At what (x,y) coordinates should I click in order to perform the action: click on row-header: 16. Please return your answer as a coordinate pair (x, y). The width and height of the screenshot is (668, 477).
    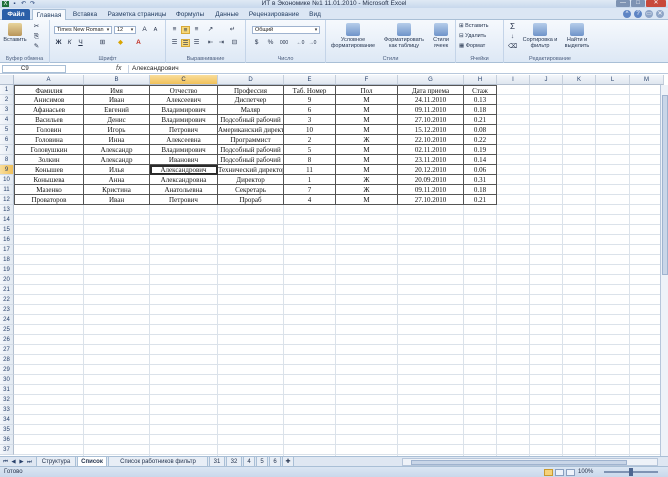
    Looking at the image, I should click on (7, 240).